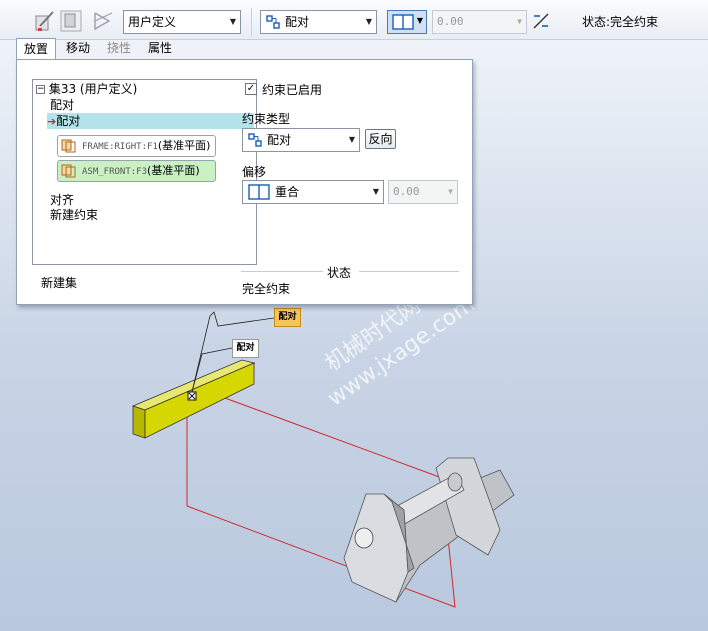 This screenshot has height=631, width=708. I want to click on tab-flexibility: 挠性, so click(119, 48).